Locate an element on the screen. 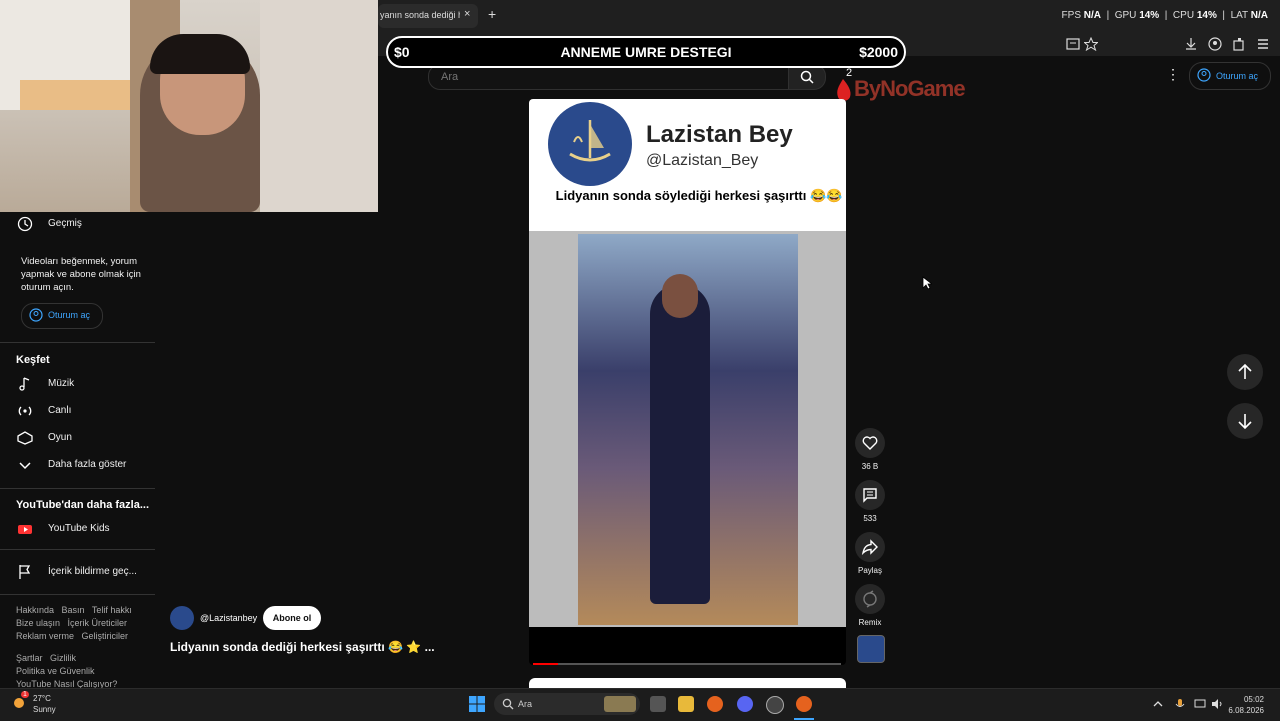 The height and width of the screenshot is (721, 1280). more-options-icon: ⋮ is located at coordinates (1173, 74).